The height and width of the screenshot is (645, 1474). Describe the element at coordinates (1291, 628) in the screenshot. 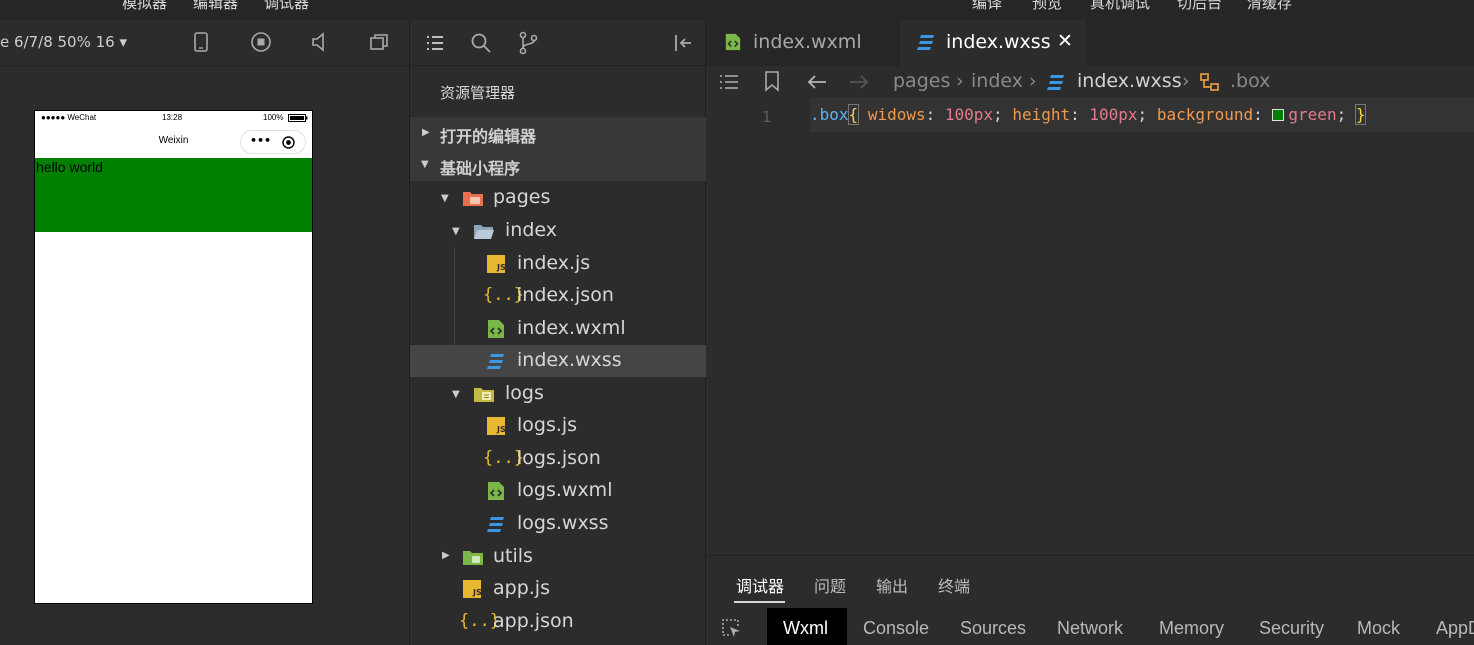

I see `tab-security: Security` at that location.